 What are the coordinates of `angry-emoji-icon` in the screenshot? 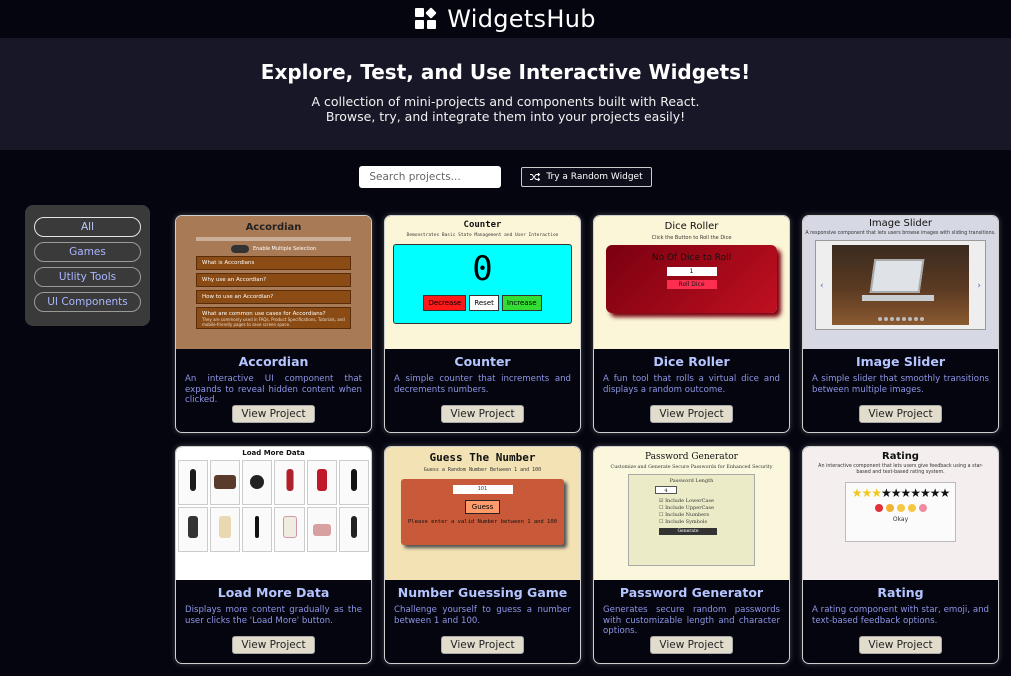 It's located at (878, 508).